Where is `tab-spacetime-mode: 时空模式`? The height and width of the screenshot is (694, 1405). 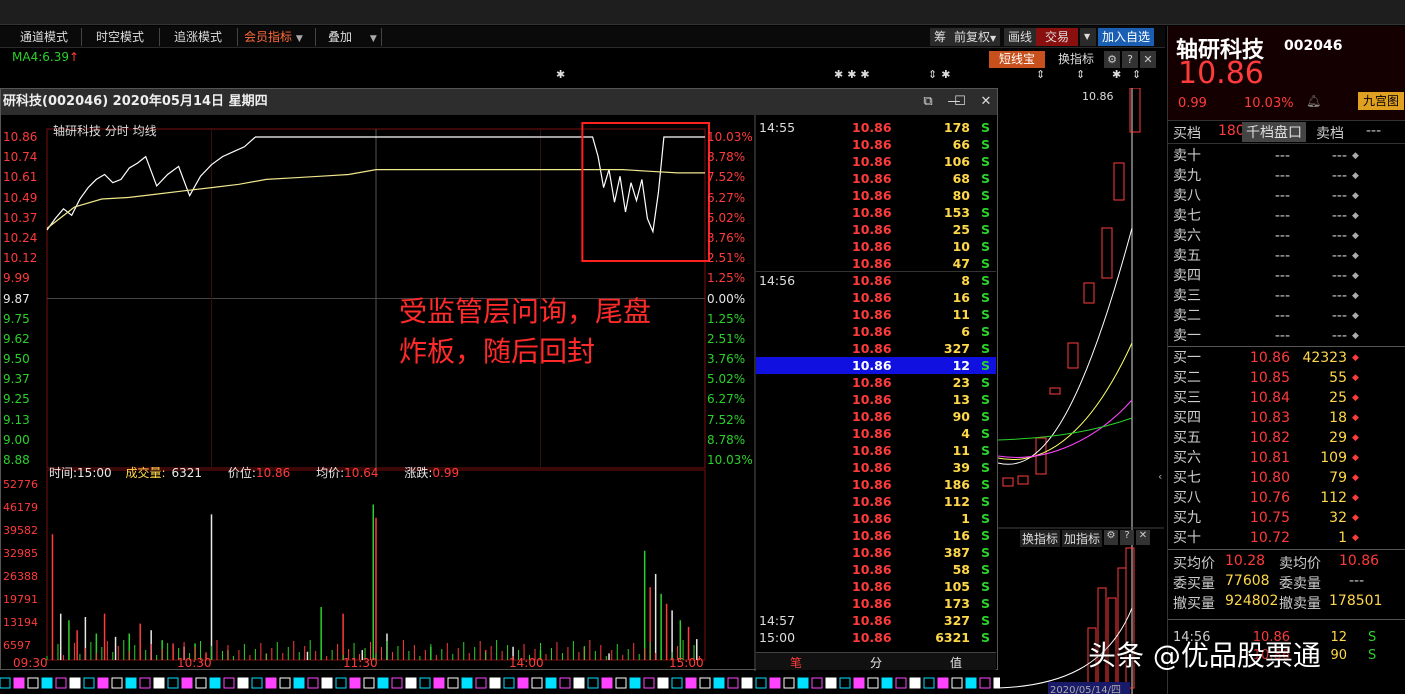
tab-spacetime-mode: 时空模式 is located at coordinates (121, 37).